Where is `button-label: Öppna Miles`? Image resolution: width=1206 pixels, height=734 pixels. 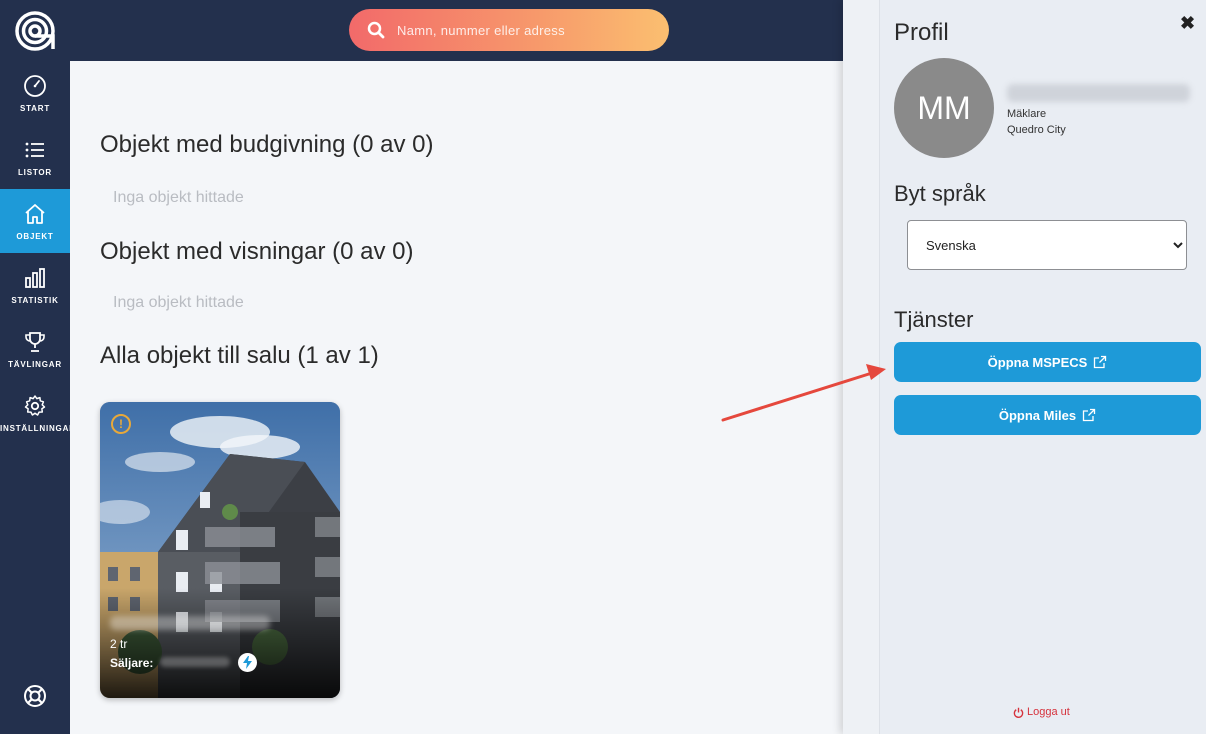
button-label: Öppna Miles is located at coordinates (1037, 415).